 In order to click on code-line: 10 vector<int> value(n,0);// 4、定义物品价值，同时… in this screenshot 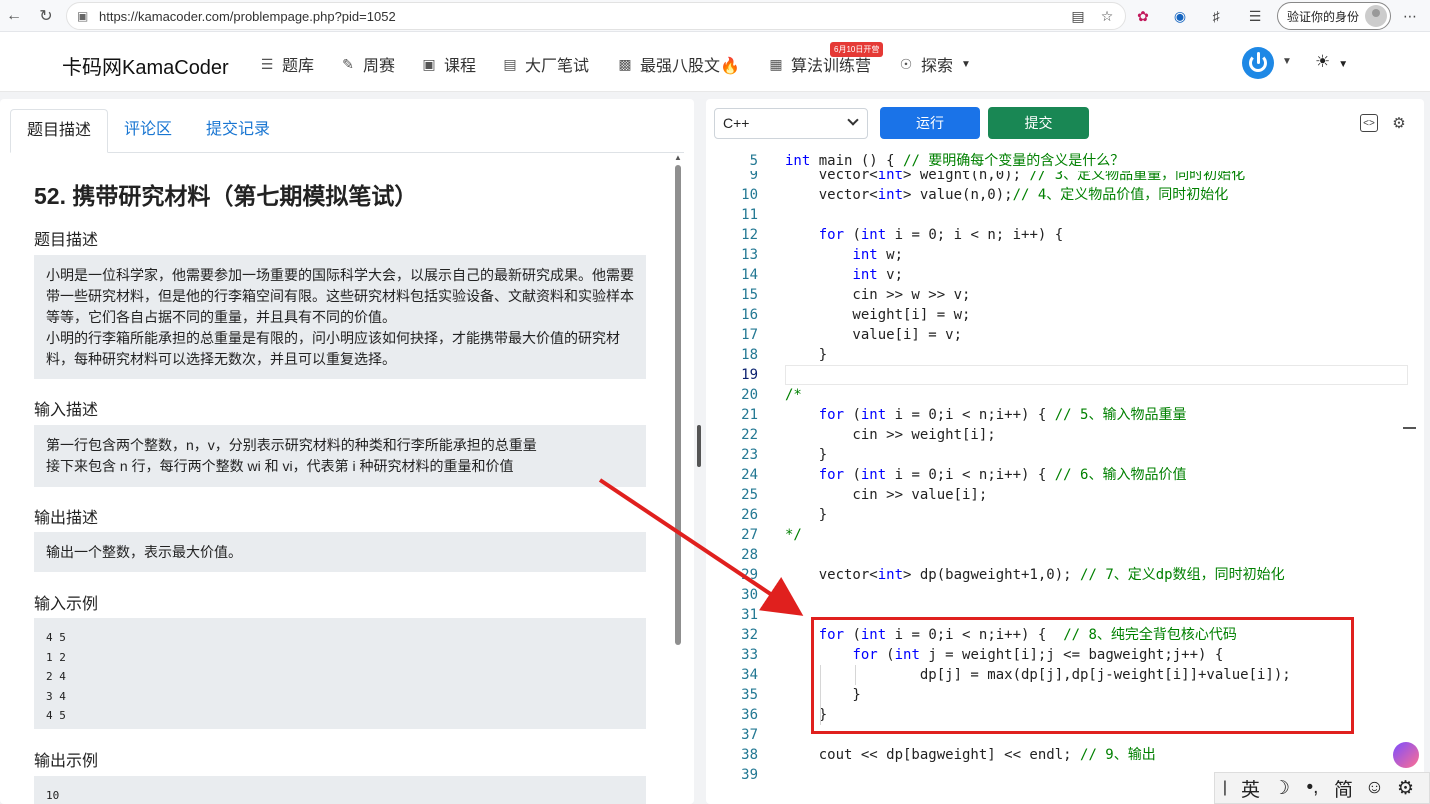, I will do `click(1065, 195)`.